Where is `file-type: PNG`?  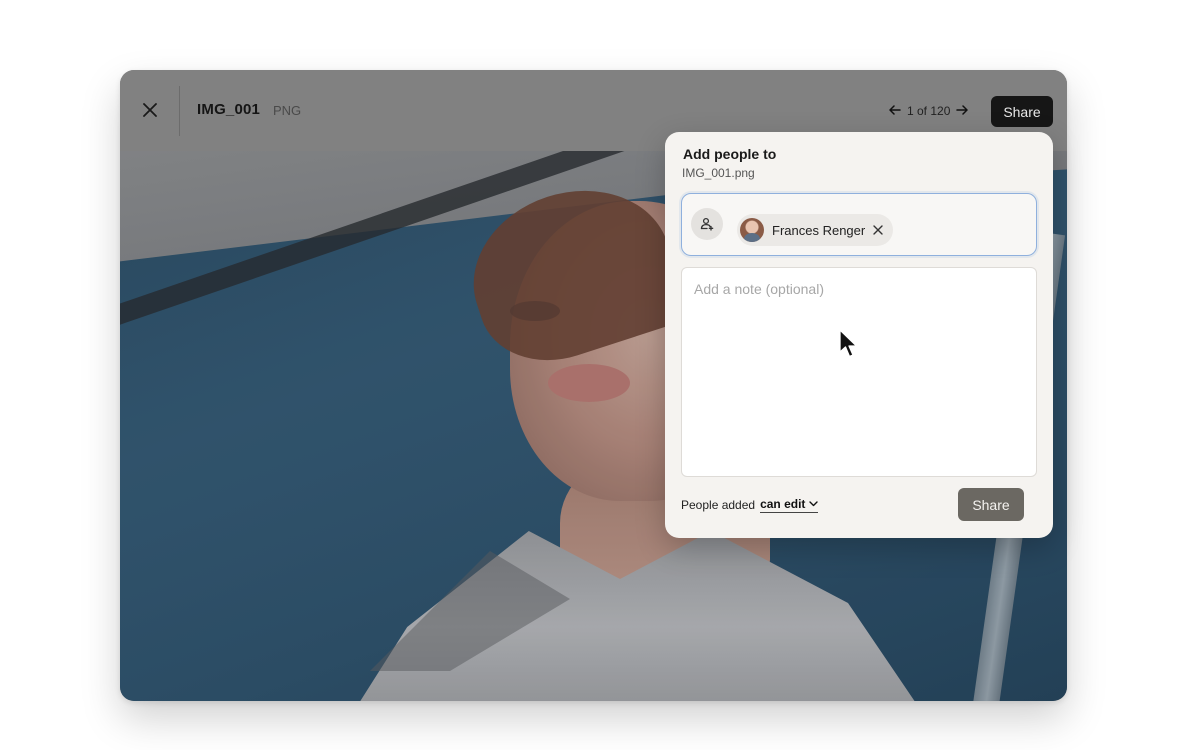
file-type: PNG is located at coordinates (287, 110).